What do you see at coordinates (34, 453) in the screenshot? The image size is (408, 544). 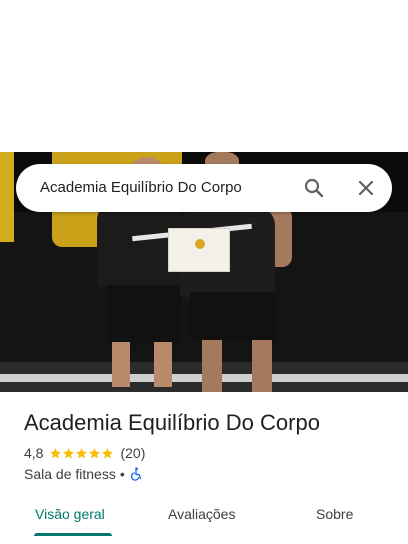 I see `rating-value: 4,8` at bounding box center [34, 453].